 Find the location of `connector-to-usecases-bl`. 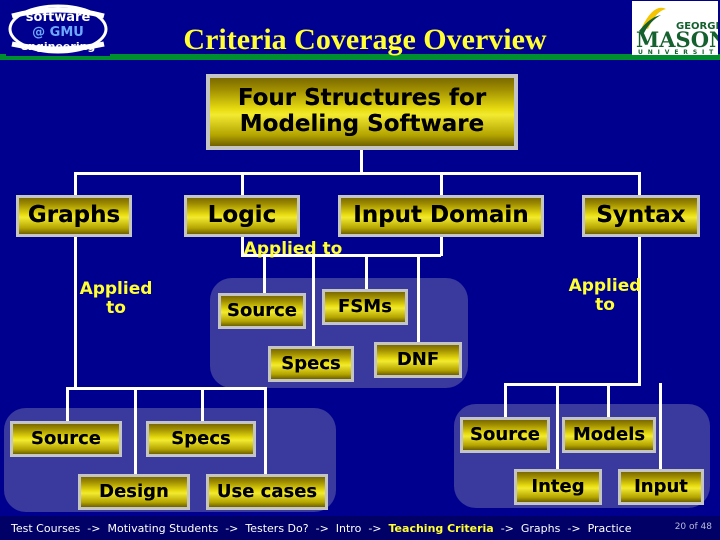

connector-to-usecases-bl is located at coordinates (265, 431).